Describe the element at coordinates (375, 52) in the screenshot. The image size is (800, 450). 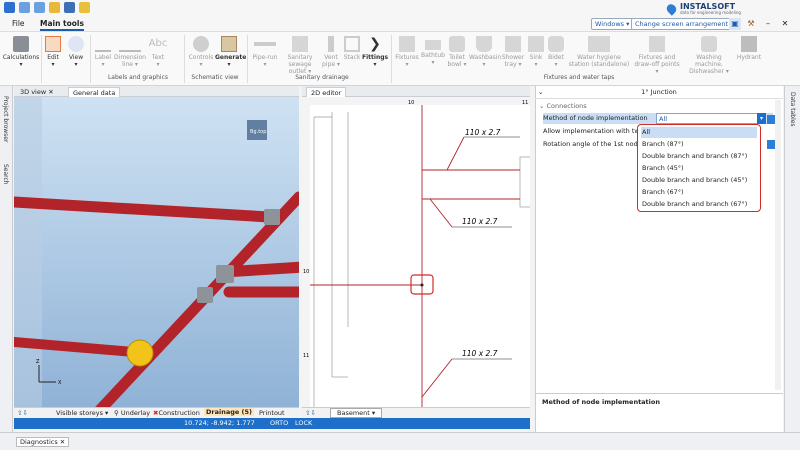
I see `fittings-button: ❯ Fittings ▾` at that location.